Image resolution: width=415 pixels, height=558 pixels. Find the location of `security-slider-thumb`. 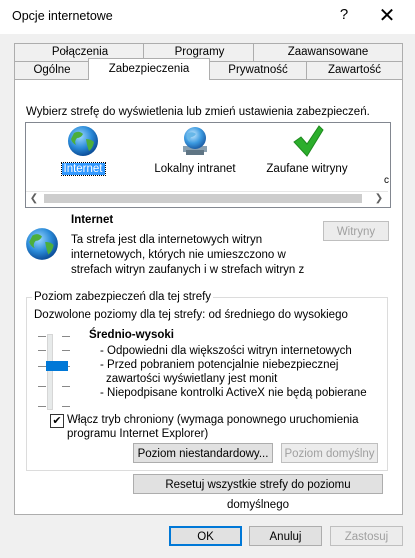

security-slider-thumb is located at coordinates (57, 366).